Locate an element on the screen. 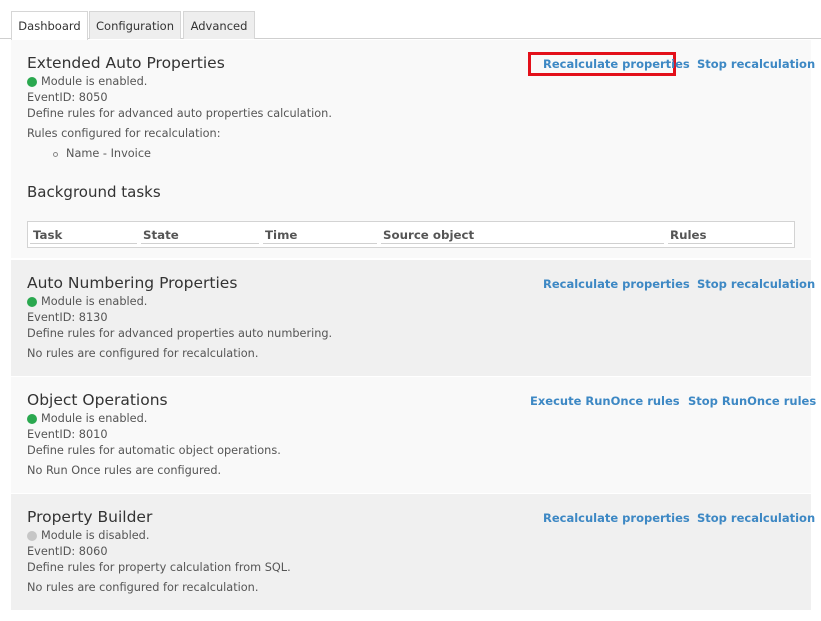 The height and width of the screenshot is (621, 821). background-tasks-title: Background tasks is located at coordinates (94, 192).